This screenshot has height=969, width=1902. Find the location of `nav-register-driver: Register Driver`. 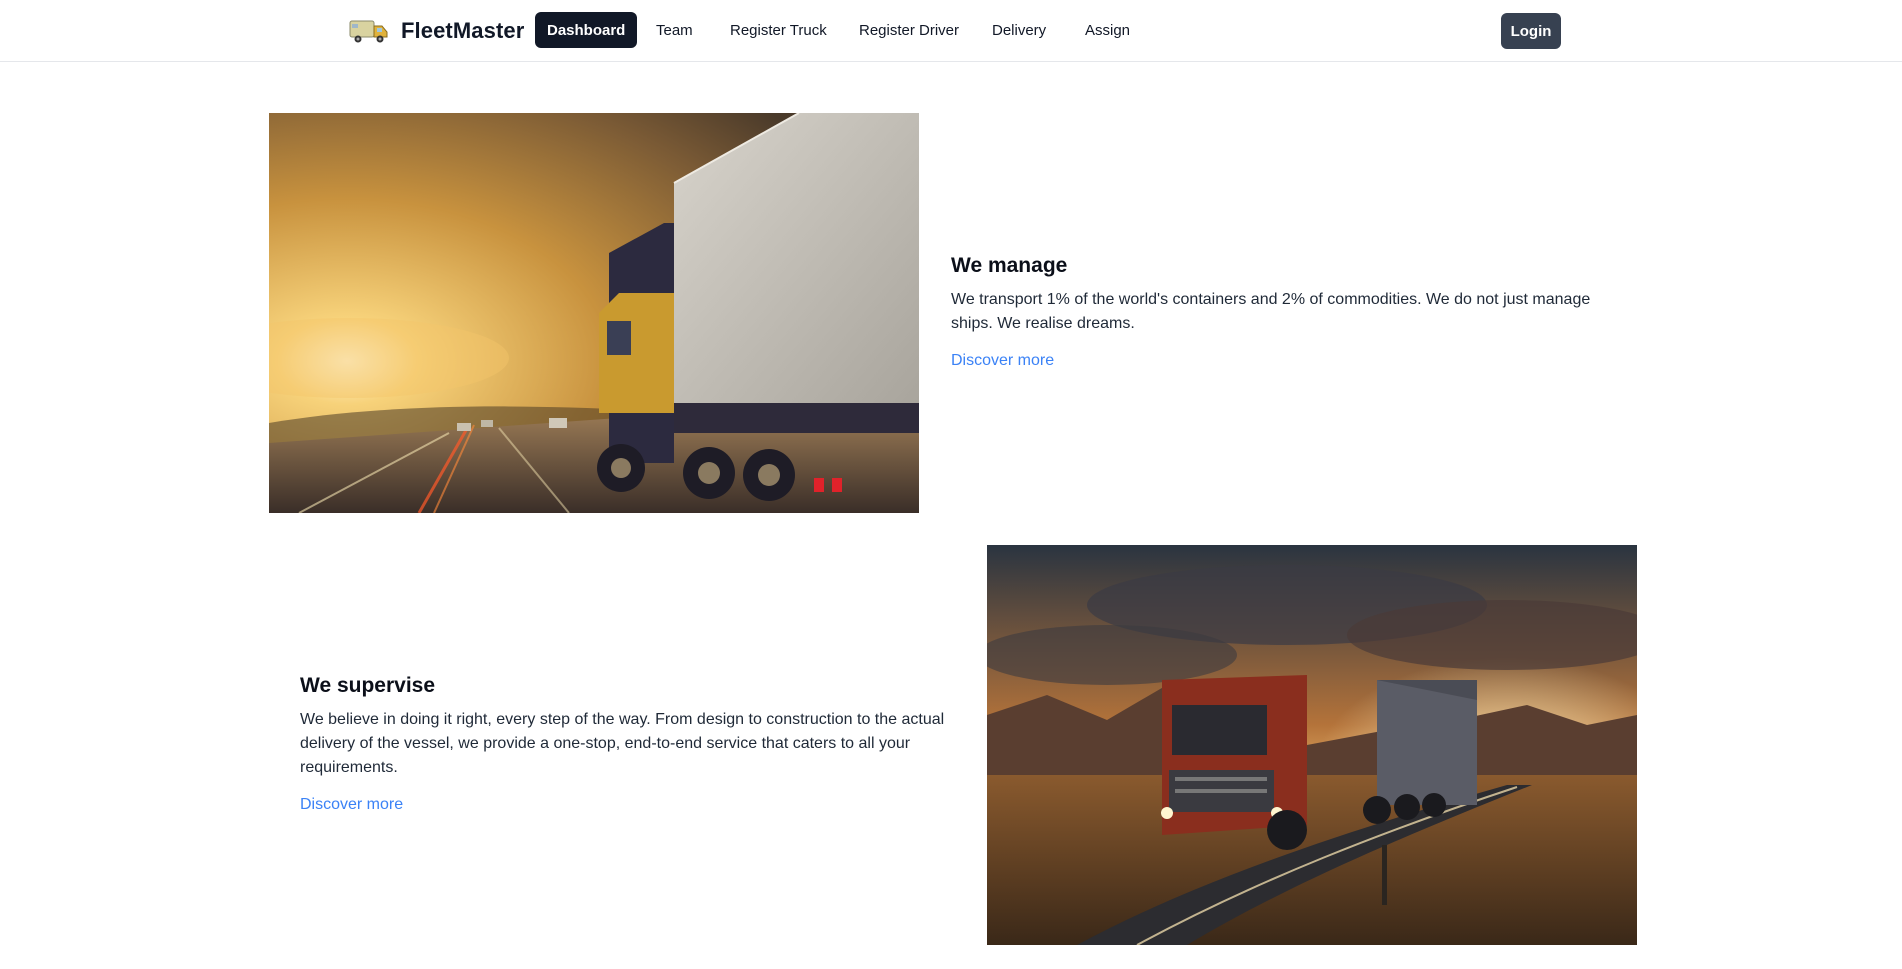

nav-register-driver: Register Driver is located at coordinates (909, 30).